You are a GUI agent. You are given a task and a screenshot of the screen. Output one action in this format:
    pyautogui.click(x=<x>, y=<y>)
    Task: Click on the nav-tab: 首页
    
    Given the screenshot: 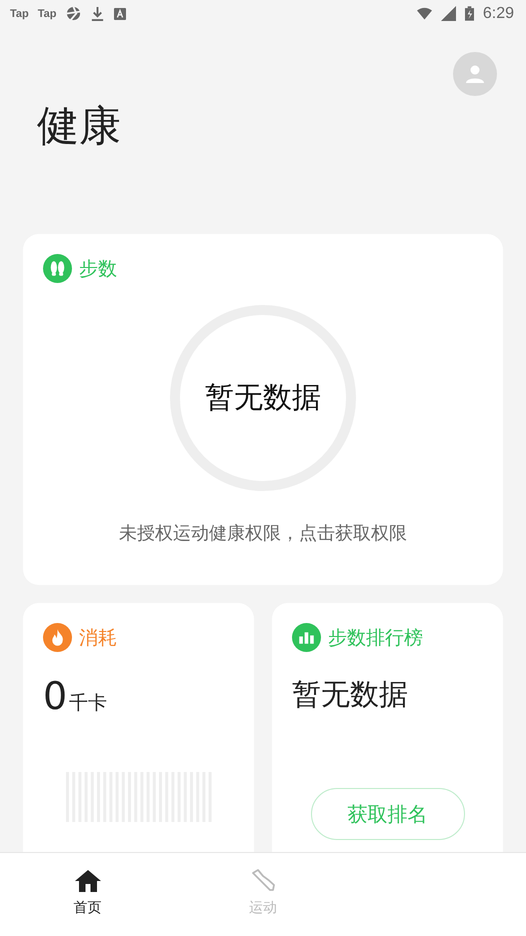 What is the action you would take?
    pyautogui.click(x=88, y=894)
    